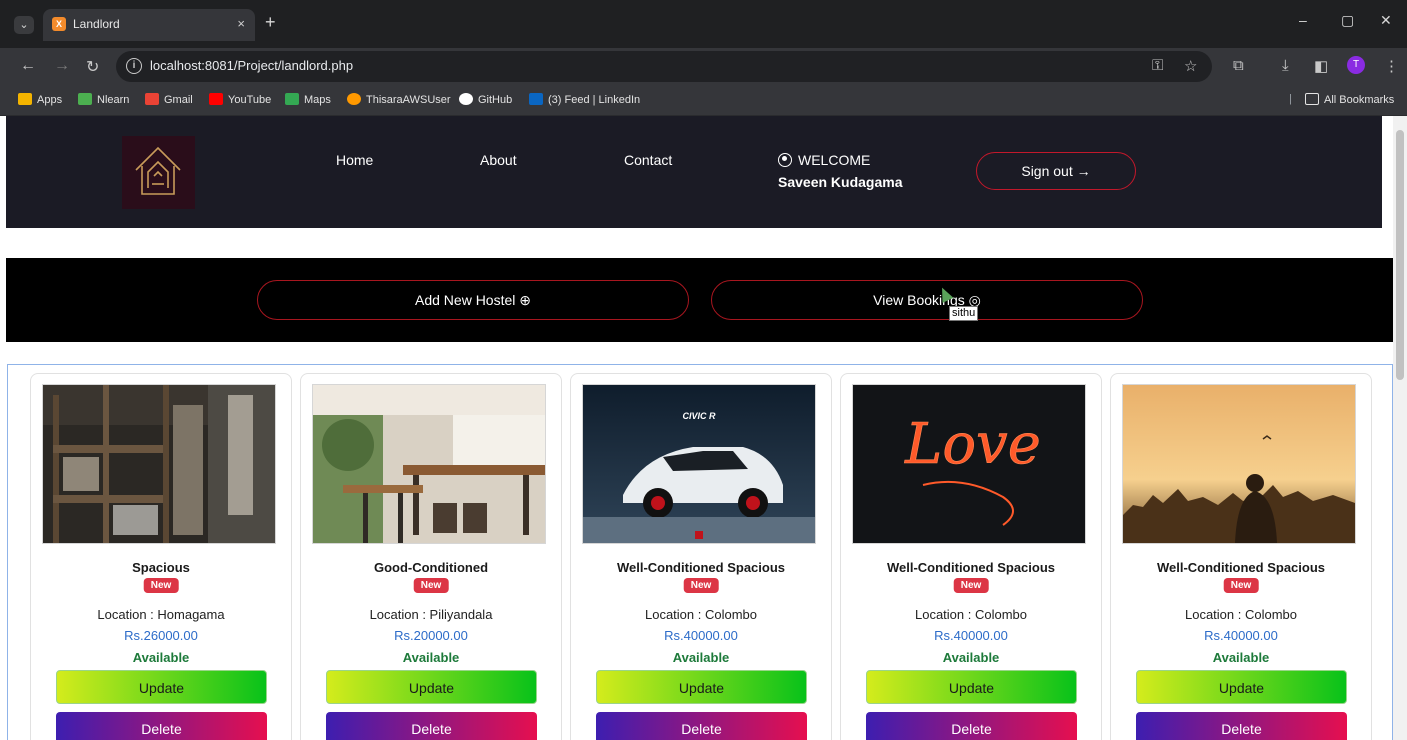  What do you see at coordinates (1349, 99) in the screenshot?
I see `all-bookmarks: All Bookmarks` at bounding box center [1349, 99].